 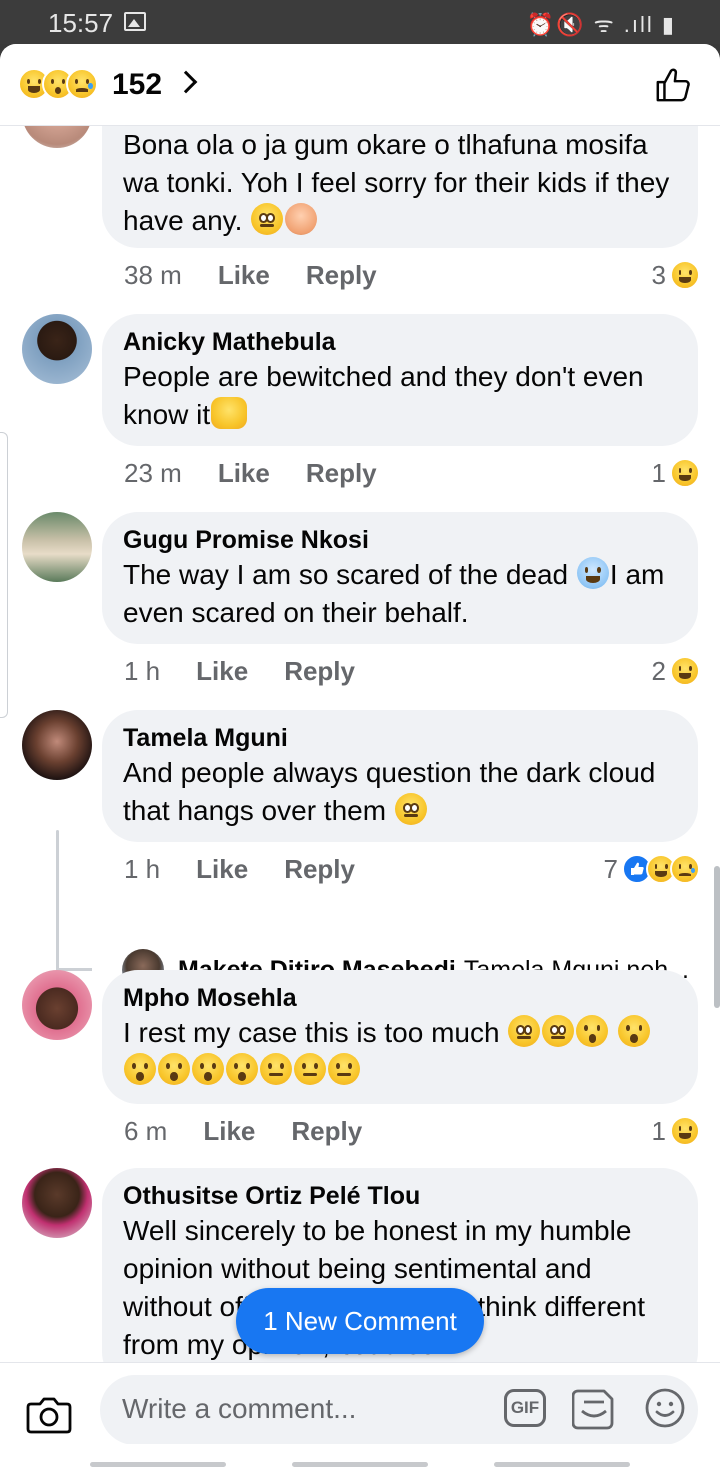 I want to click on emoji-icon, so click(x=665, y=1408).